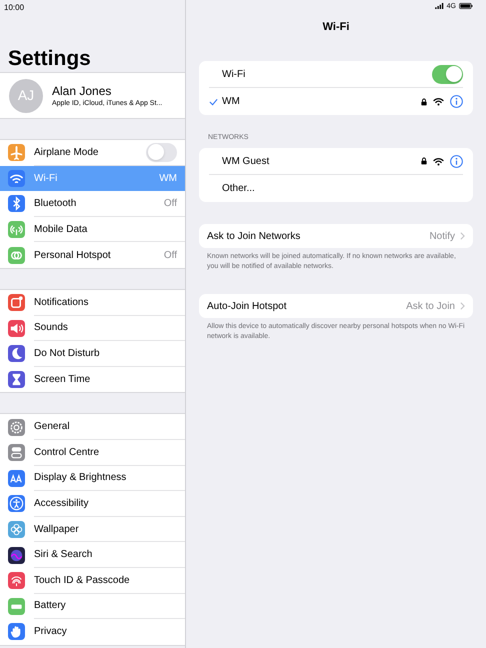 The height and width of the screenshot is (648, 486). Describe the element at coordinates (92, 632) in the screenshot. I see `sidebar-item: Privacy` at that location.